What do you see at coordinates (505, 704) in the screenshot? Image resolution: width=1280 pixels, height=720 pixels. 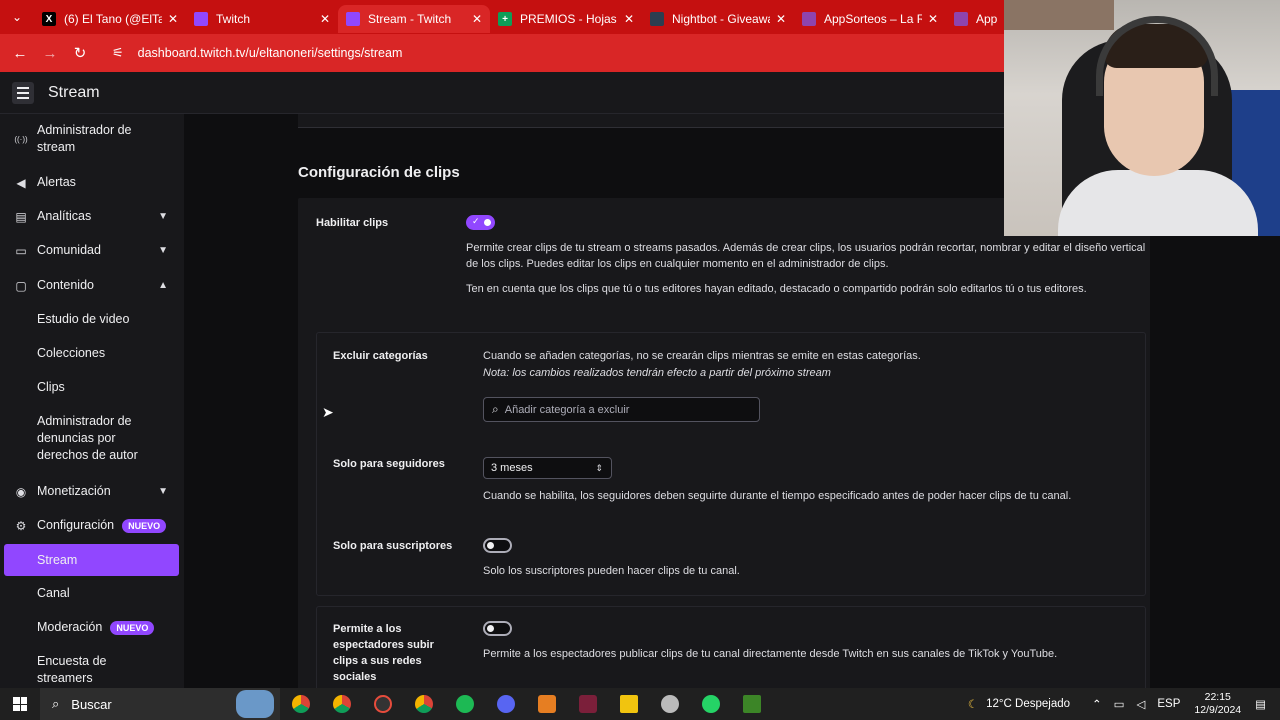 I see `taskbar-discord` at bounding box center [505, 704].